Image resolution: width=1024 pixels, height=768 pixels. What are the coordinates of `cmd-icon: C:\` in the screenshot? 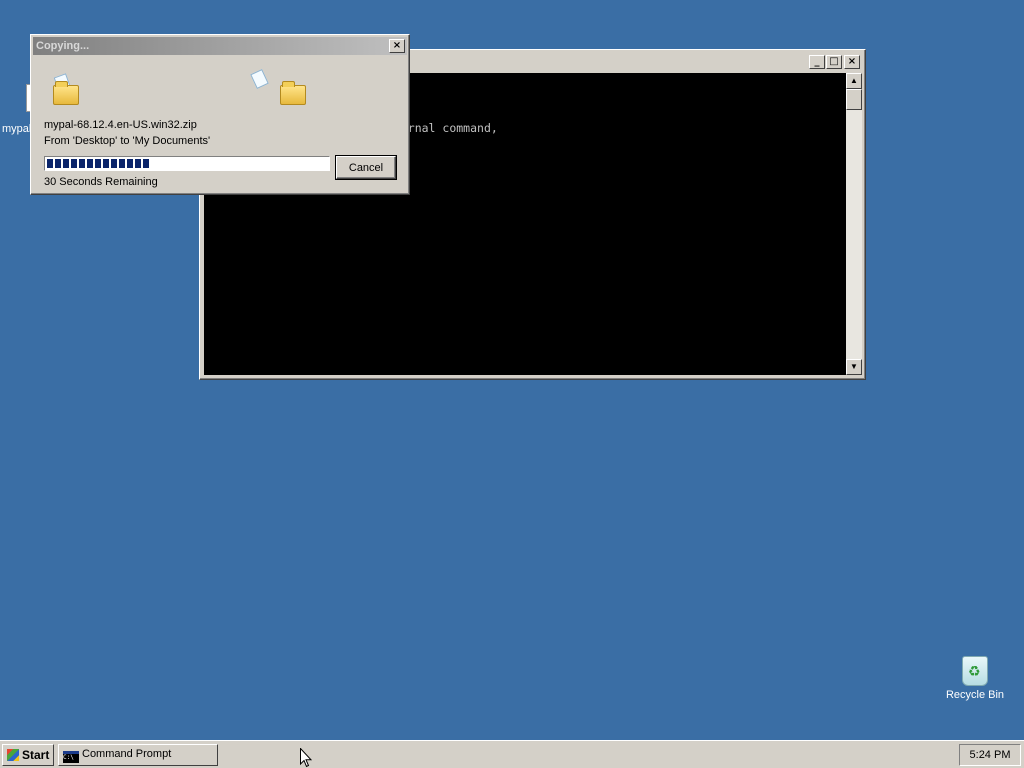 It's located at (71, 756).